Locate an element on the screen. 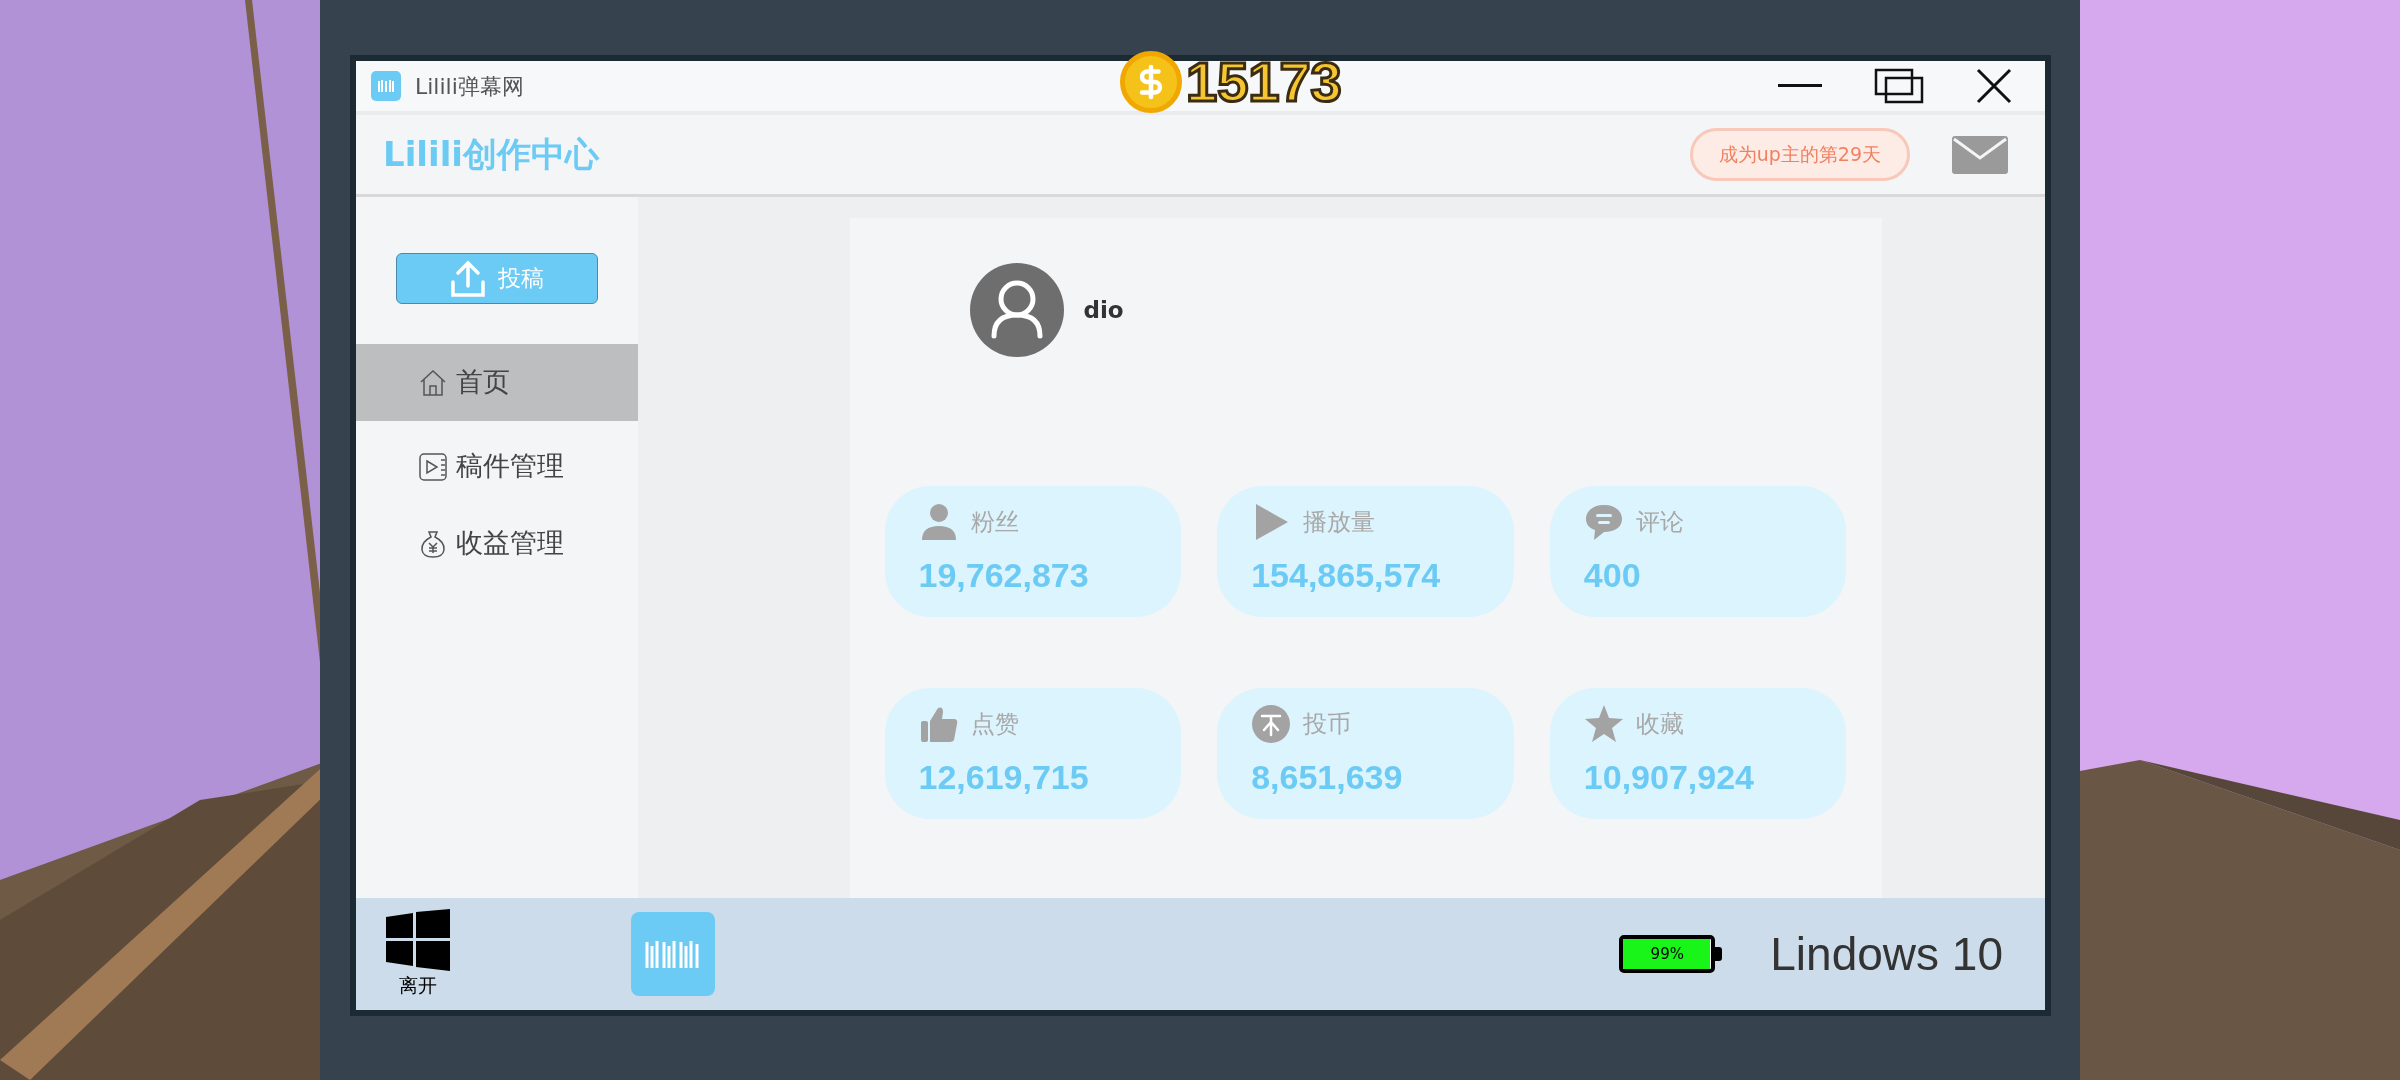 The image size is (2400, 1080). home-icon is located at coordinates (433, 382).